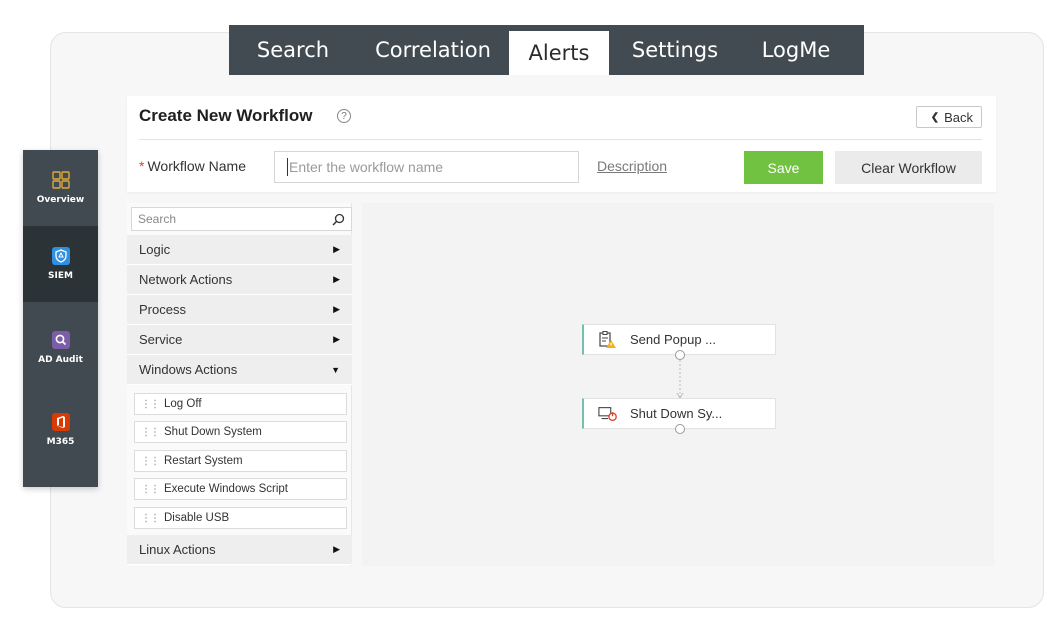 The width and height of the screenshot is (1063, 632). What do you see at coordinates (60, 360) in the screenshot?
I see `sidebar-item-label: AD Audit` at bounding box center [60, 360].